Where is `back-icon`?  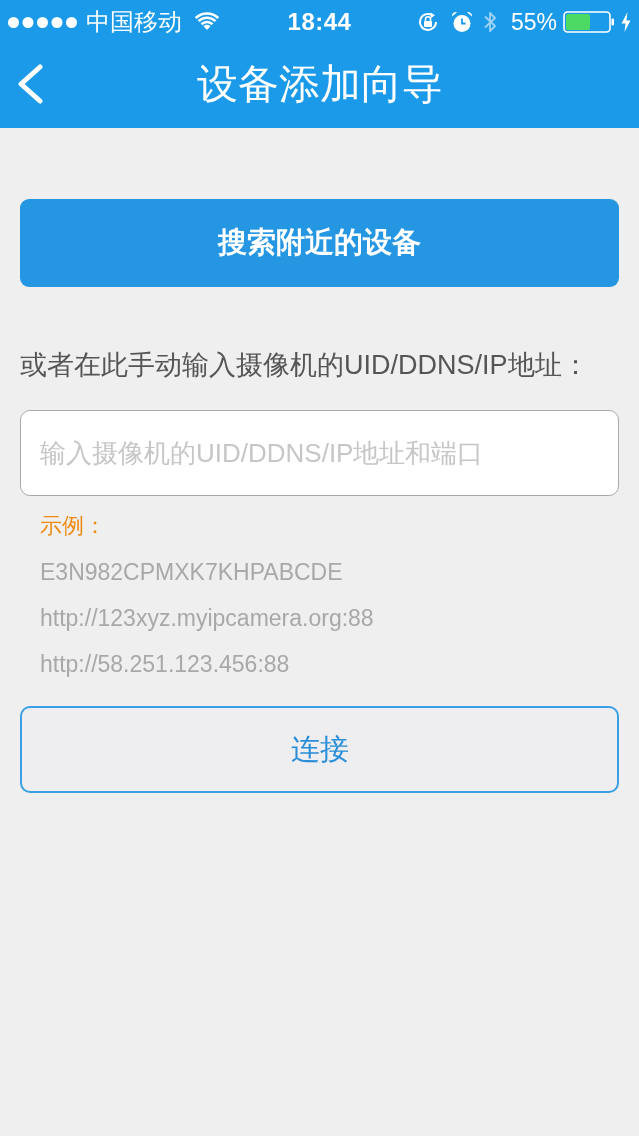
back-icon is located at coordinates (30, 84).